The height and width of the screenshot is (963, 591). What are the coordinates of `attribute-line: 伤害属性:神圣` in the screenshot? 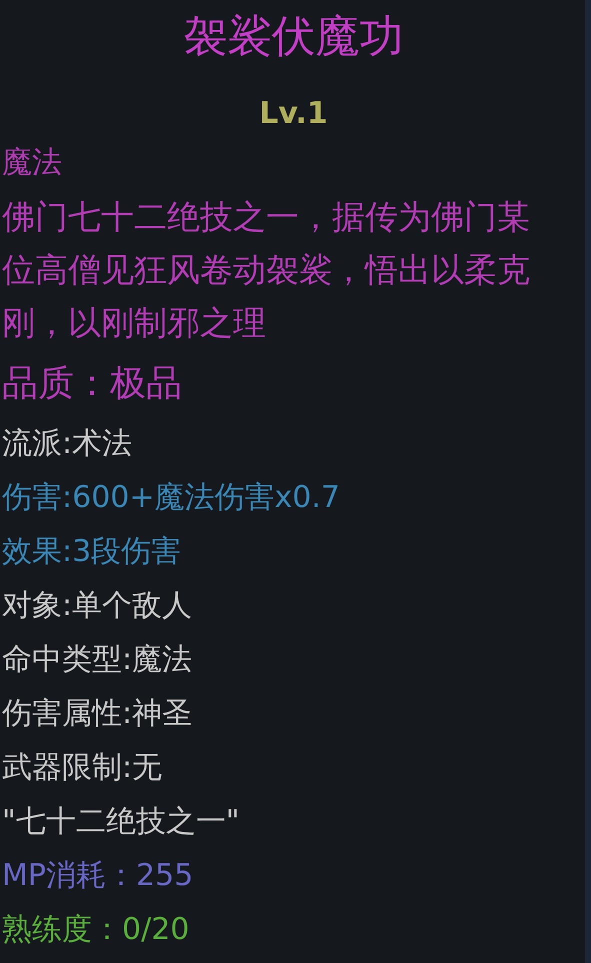 It's located at (97, 714).